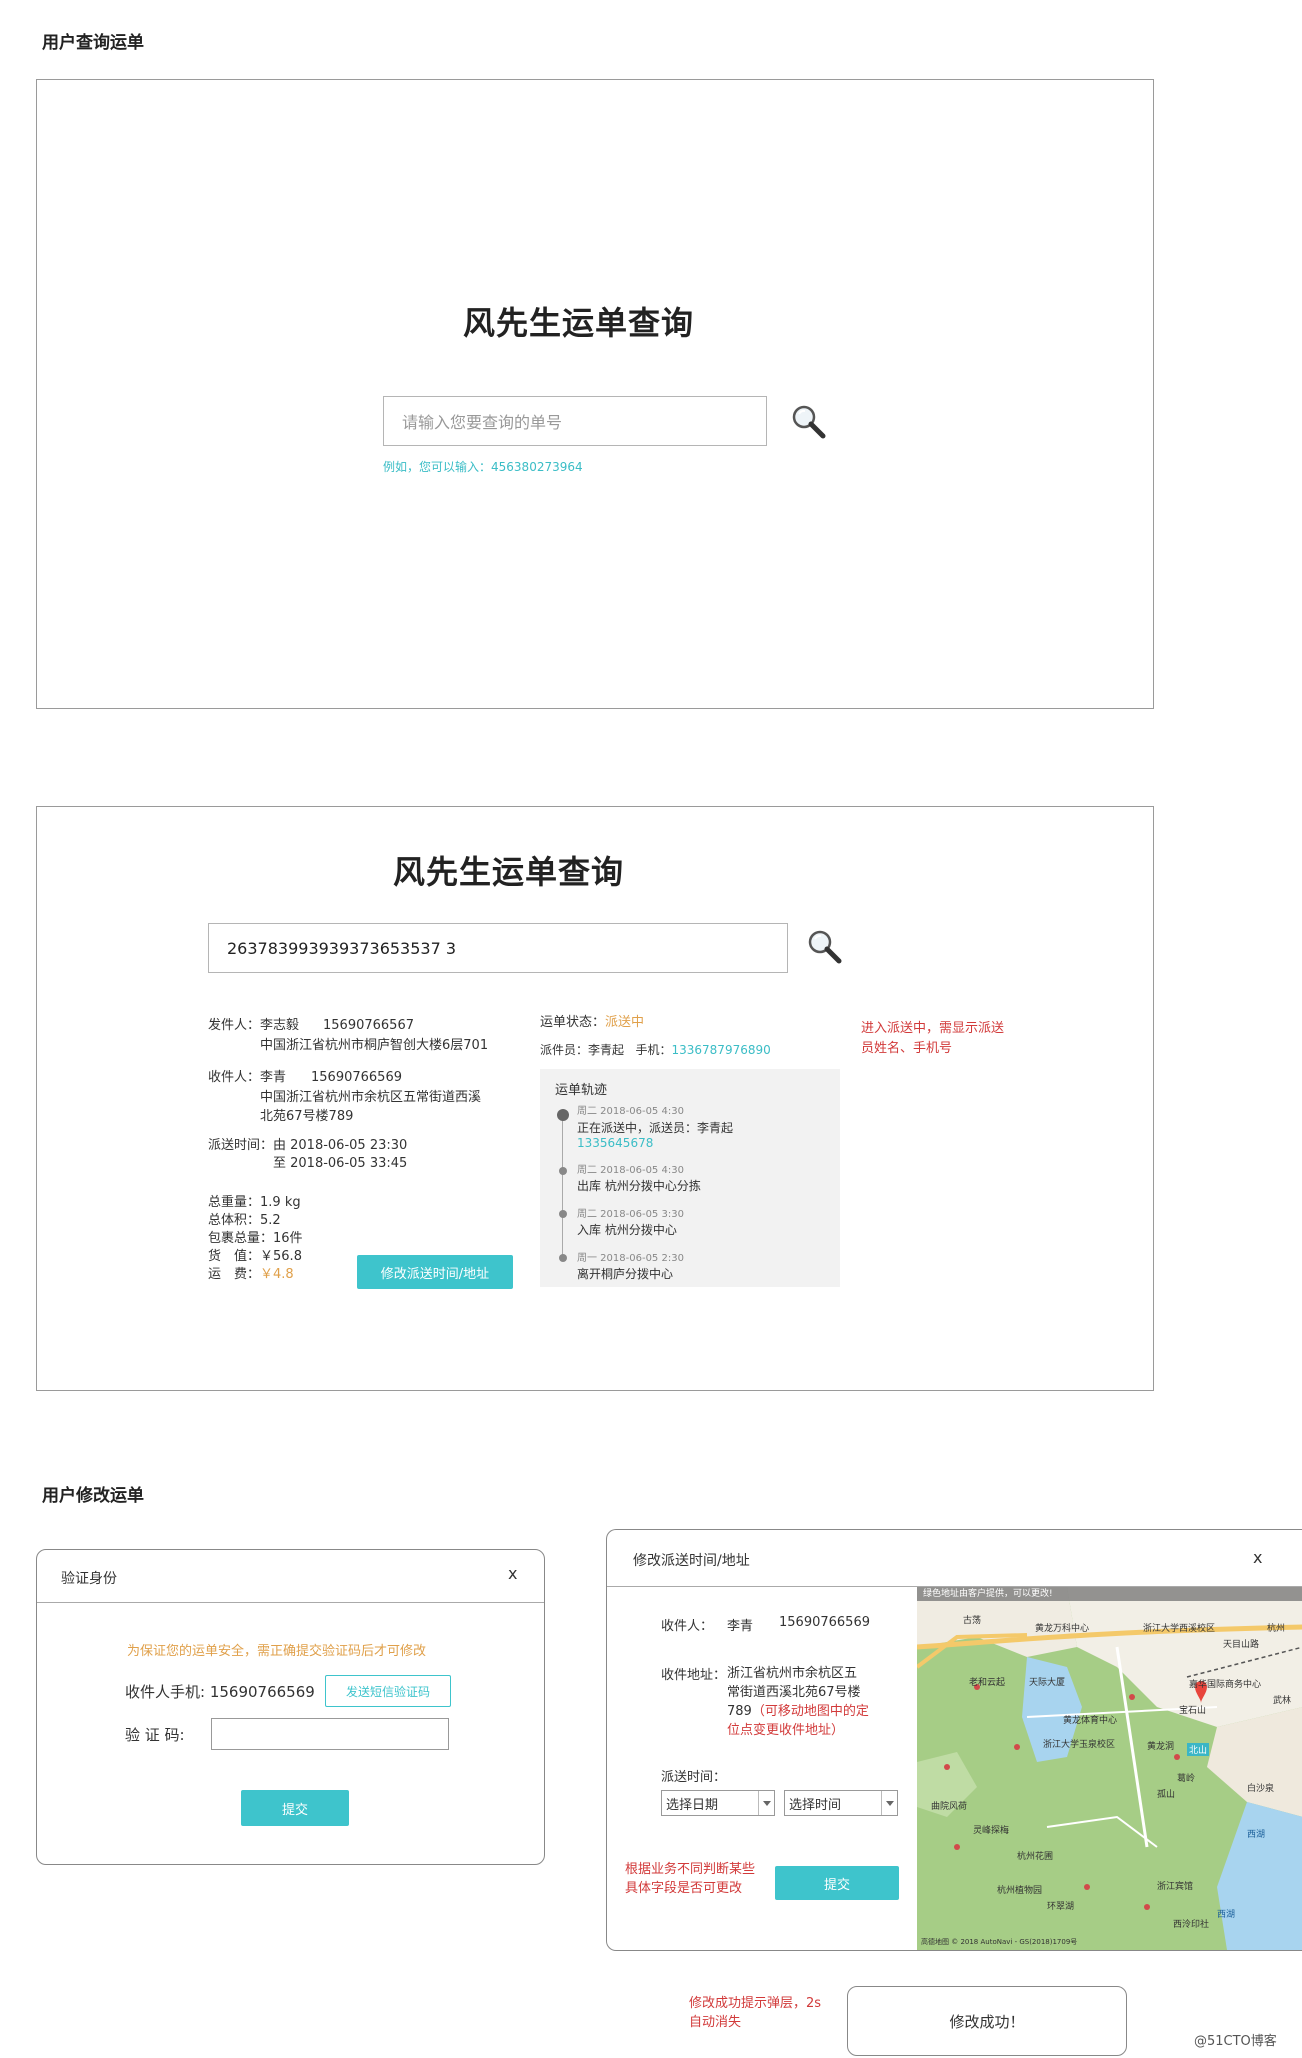 The height and width of the screenshot is (2058, 1302). Describe the element at coordinates (1079, 1745) in the screenshot. I see `map-label: 浙江大学玉泉校区` at that location.